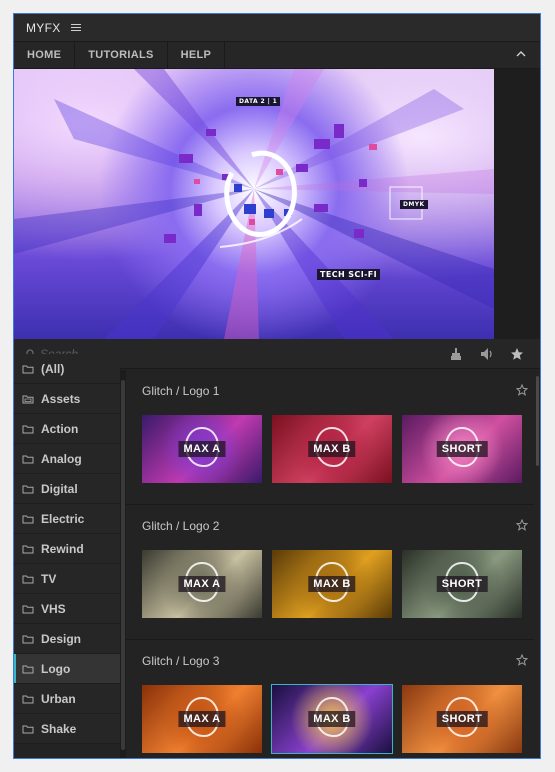 The width and height of the screenshot is (555, 772). What do you see at coordinates (181, 391) in the screenshot?
I see `group-title: Glitch / Logo 1` at bounding box center [181, 391].